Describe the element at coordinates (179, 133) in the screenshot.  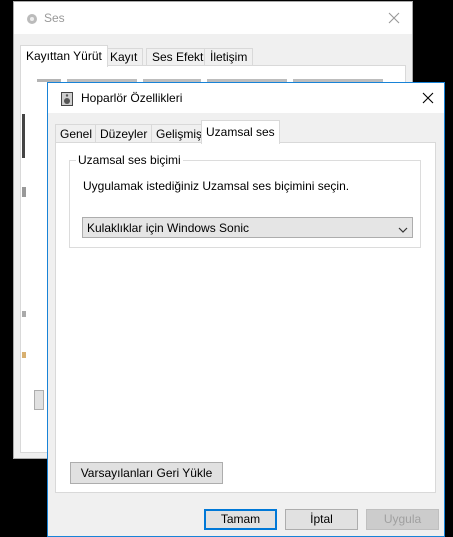
I see `tab-advanced: Gelişmiş` at that location.